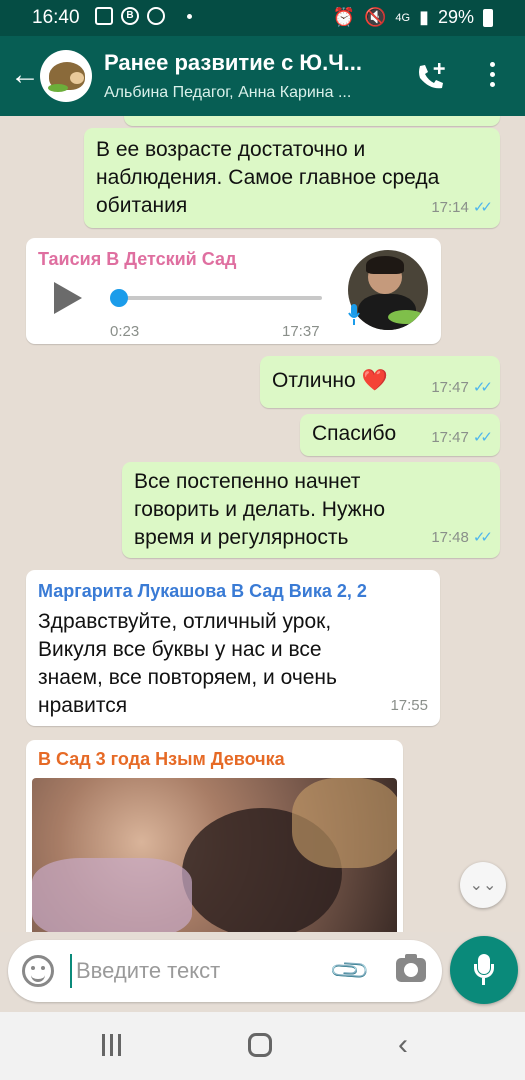 The height and width of the screenshot is (1080, 525). Describe the element at coordinates (455, 17) in the screenshot. I see `battery-percent: 29%` at that location.